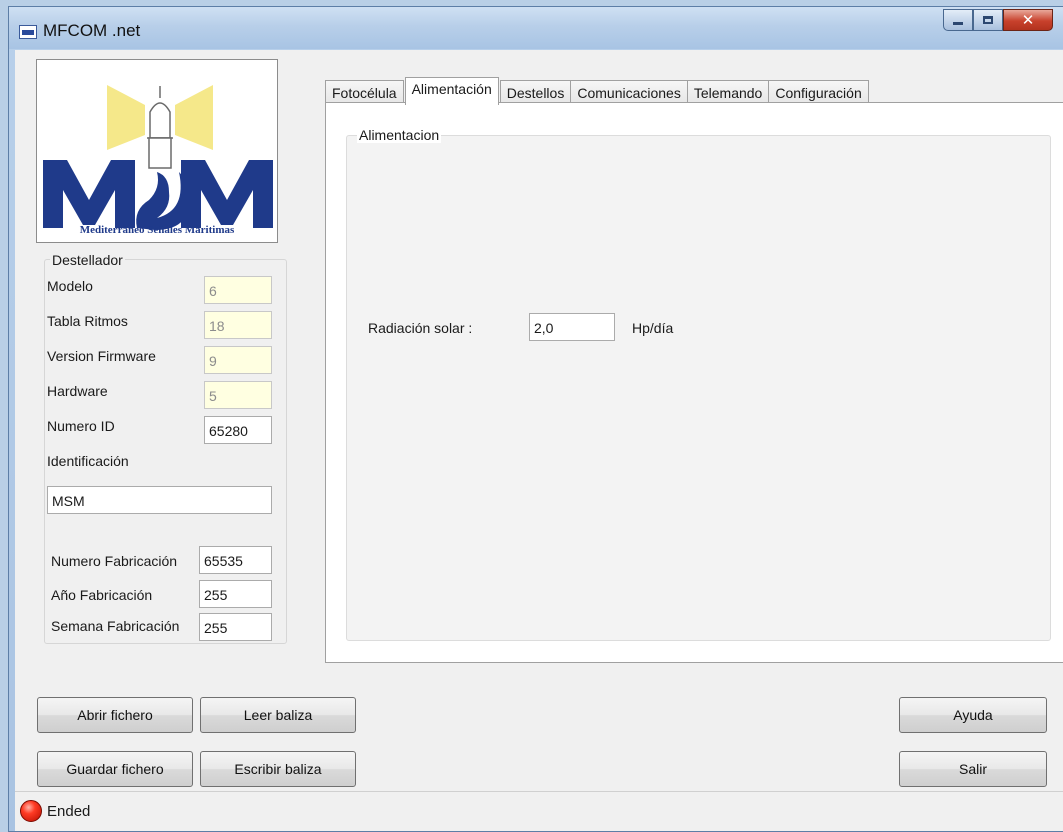 Image resolution: width=1063 pixels, height=832 pixels. What do you see at coordinates (653, 328) in the screenshot?
I see `radiacion-solar-unit: Hp/día` at bounding box center [653, 328].